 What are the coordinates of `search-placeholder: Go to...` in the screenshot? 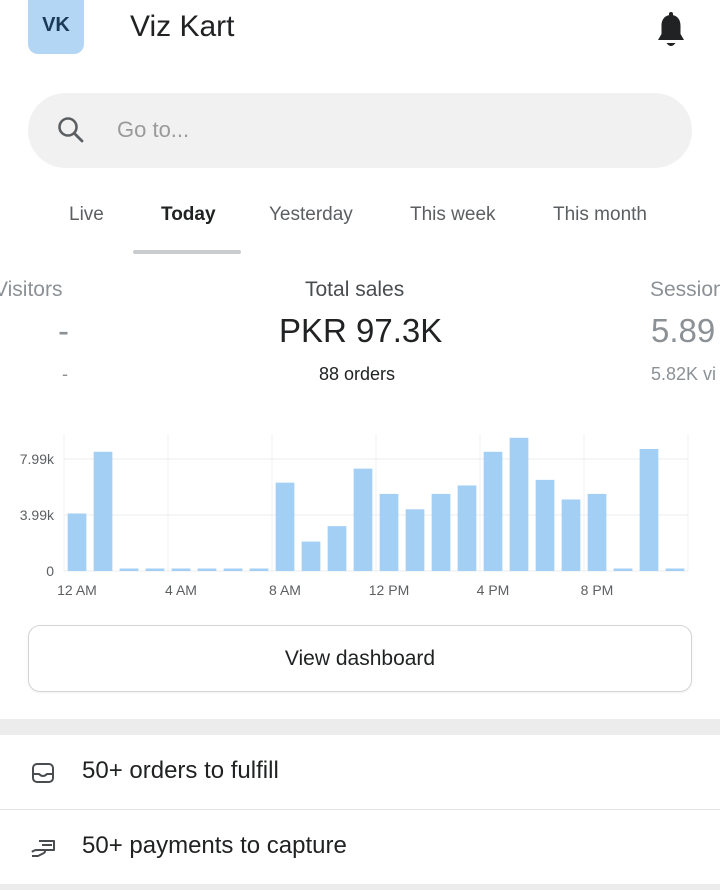 It's located at (153, 129).